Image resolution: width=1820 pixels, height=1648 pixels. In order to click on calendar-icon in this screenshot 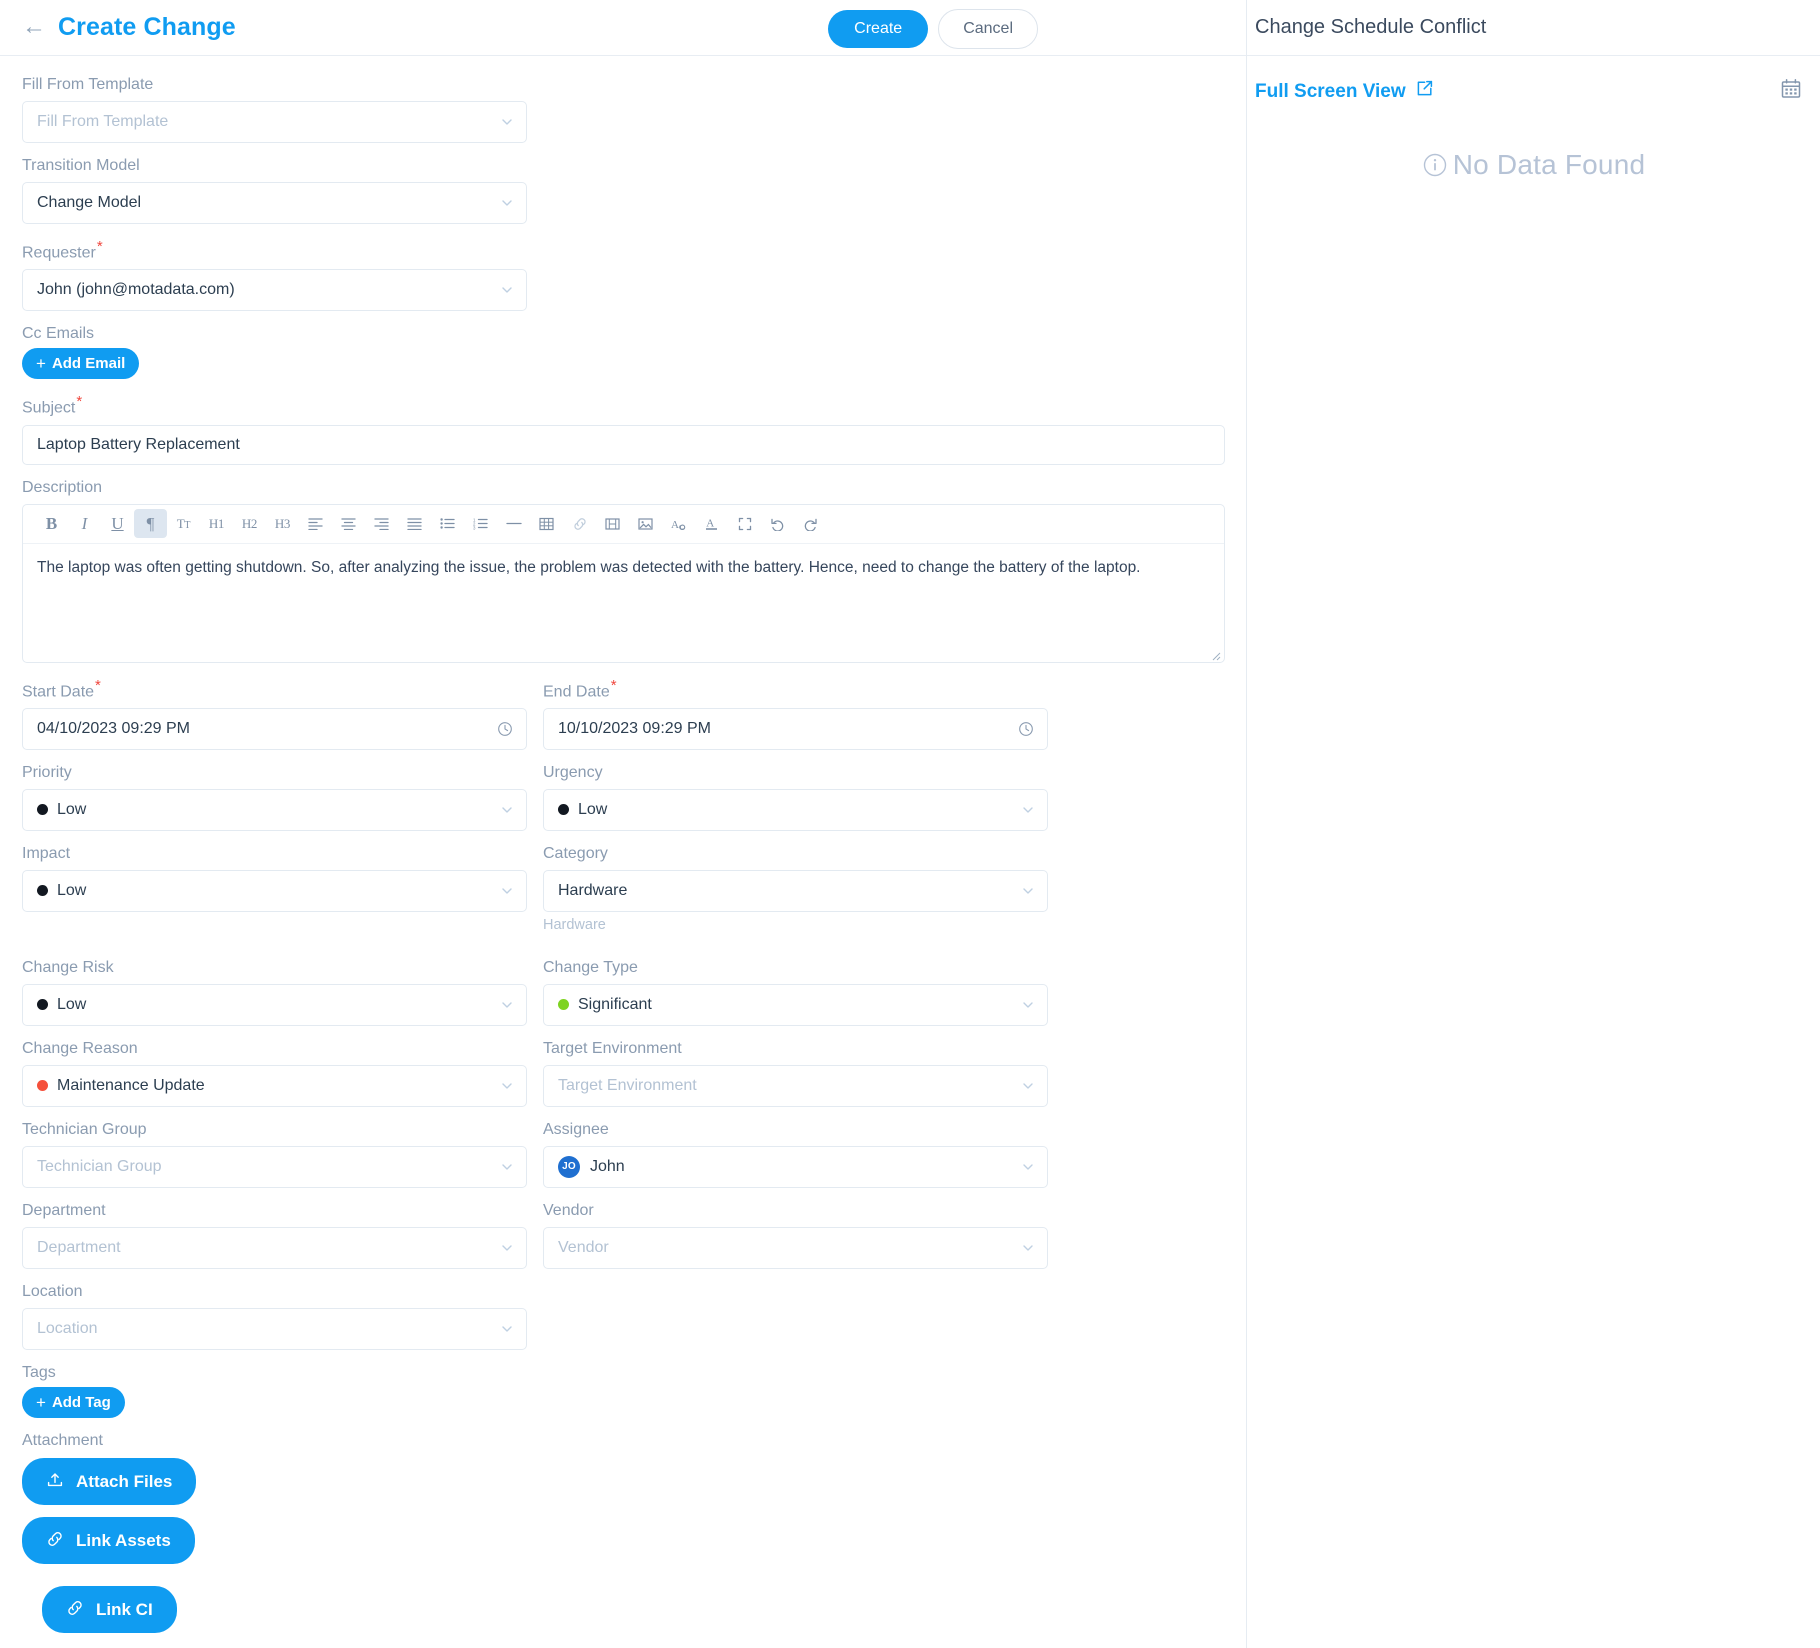, I will do `click(1791, 91)`.